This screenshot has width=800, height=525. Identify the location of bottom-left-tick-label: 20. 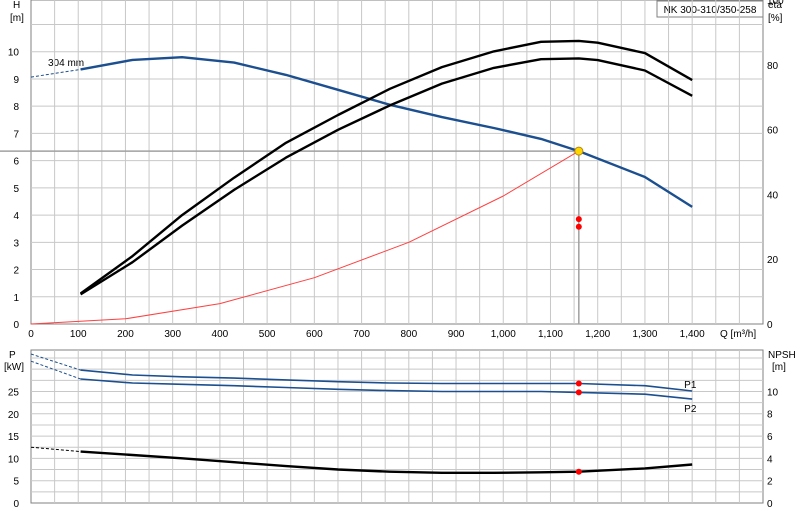
(14, 415).